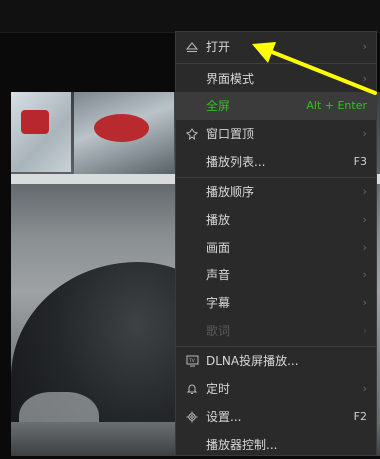  Describe the element at coordinates (276, 106) in the screenshot. I see `menu-item-fullscreen: 全屏 Alt + Enter` at that location.